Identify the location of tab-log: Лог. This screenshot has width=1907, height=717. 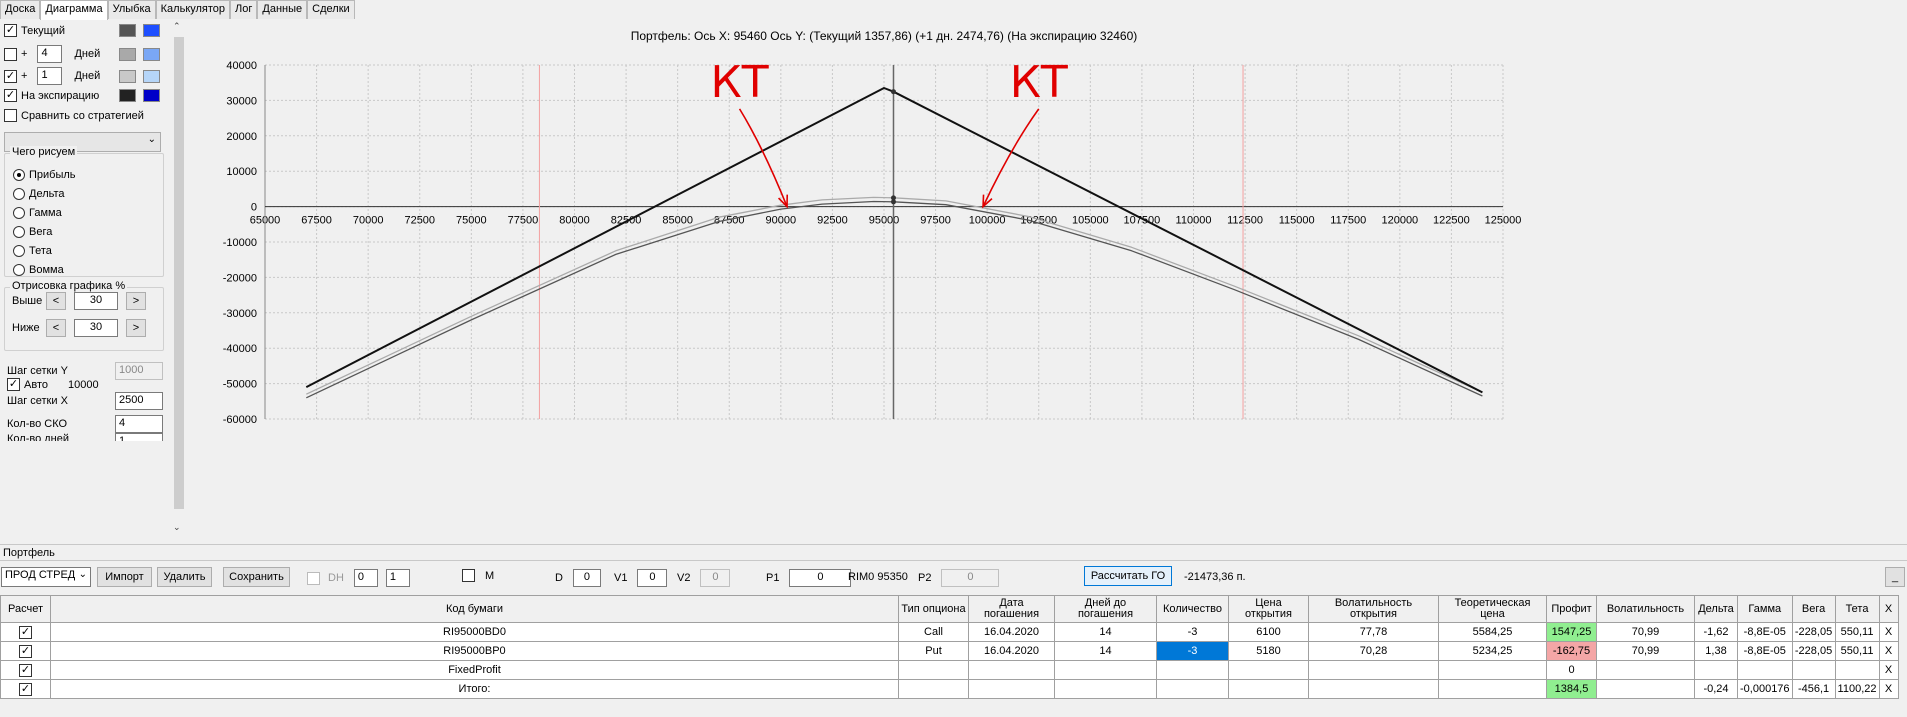
(244, 9).